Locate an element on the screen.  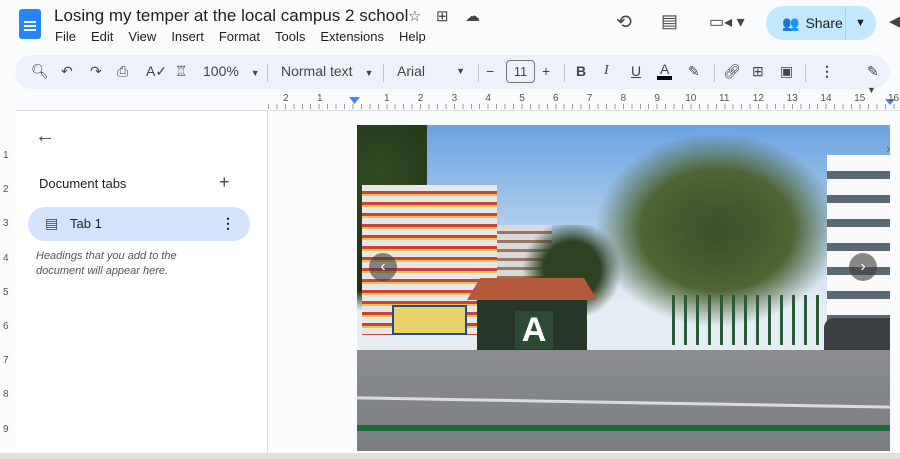
editing-mode-icon: ✎ ▼ is located at coordinates (878, 79).